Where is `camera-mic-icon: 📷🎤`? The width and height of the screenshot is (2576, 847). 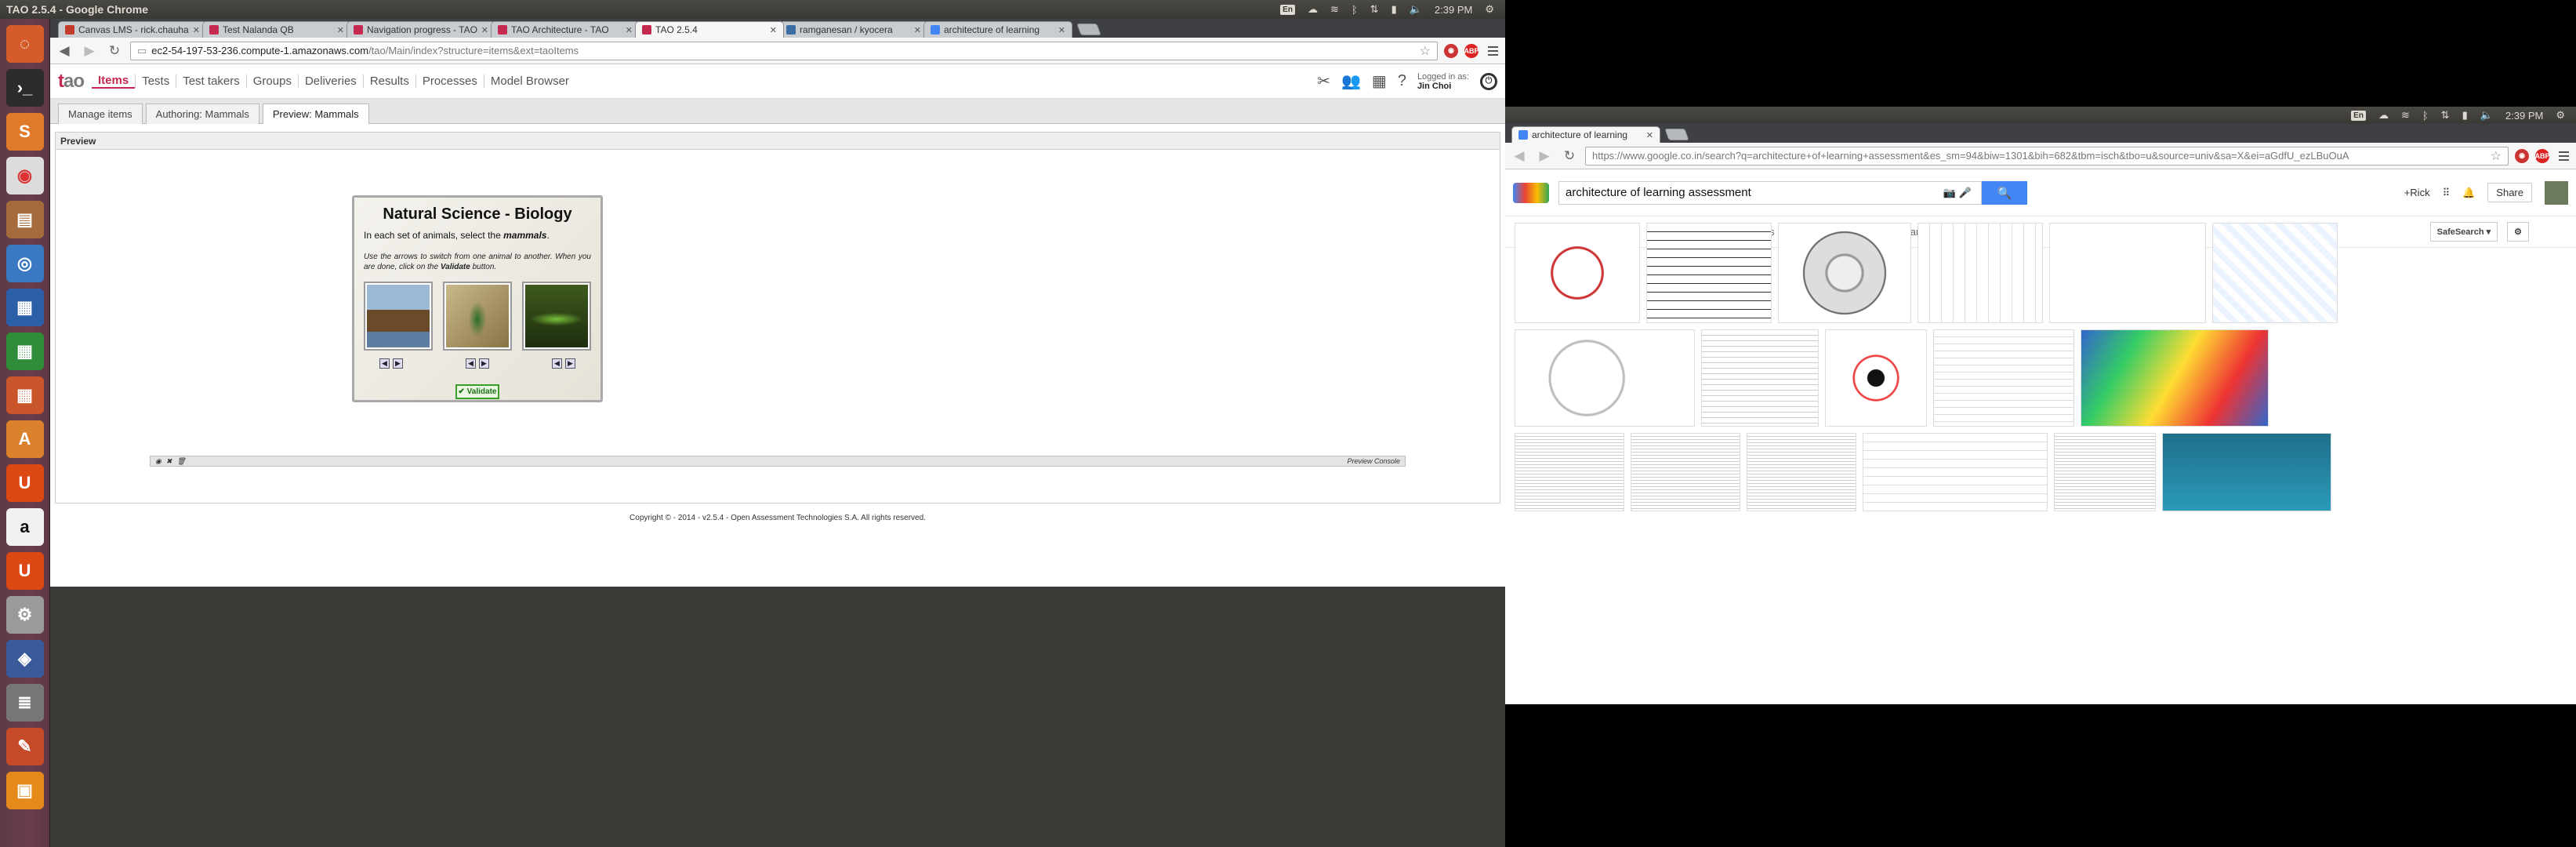
camera-mic-icon: 📷🎤 is located at coordinates (1959, 193).